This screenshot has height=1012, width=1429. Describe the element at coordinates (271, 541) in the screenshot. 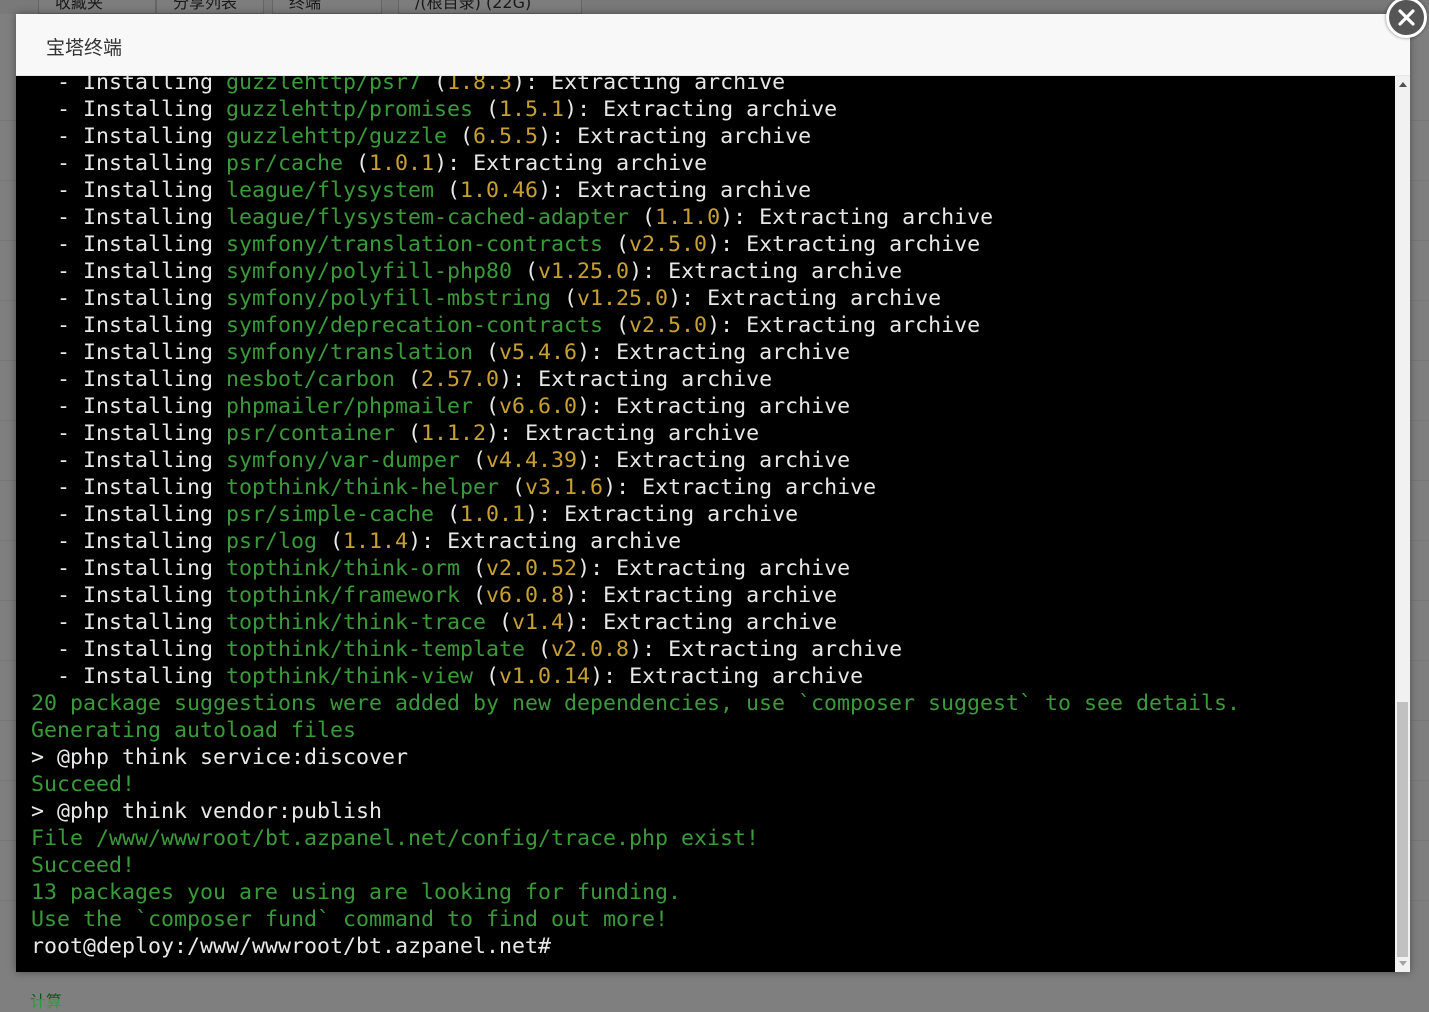

I see `package-name: psr/log` at that location.